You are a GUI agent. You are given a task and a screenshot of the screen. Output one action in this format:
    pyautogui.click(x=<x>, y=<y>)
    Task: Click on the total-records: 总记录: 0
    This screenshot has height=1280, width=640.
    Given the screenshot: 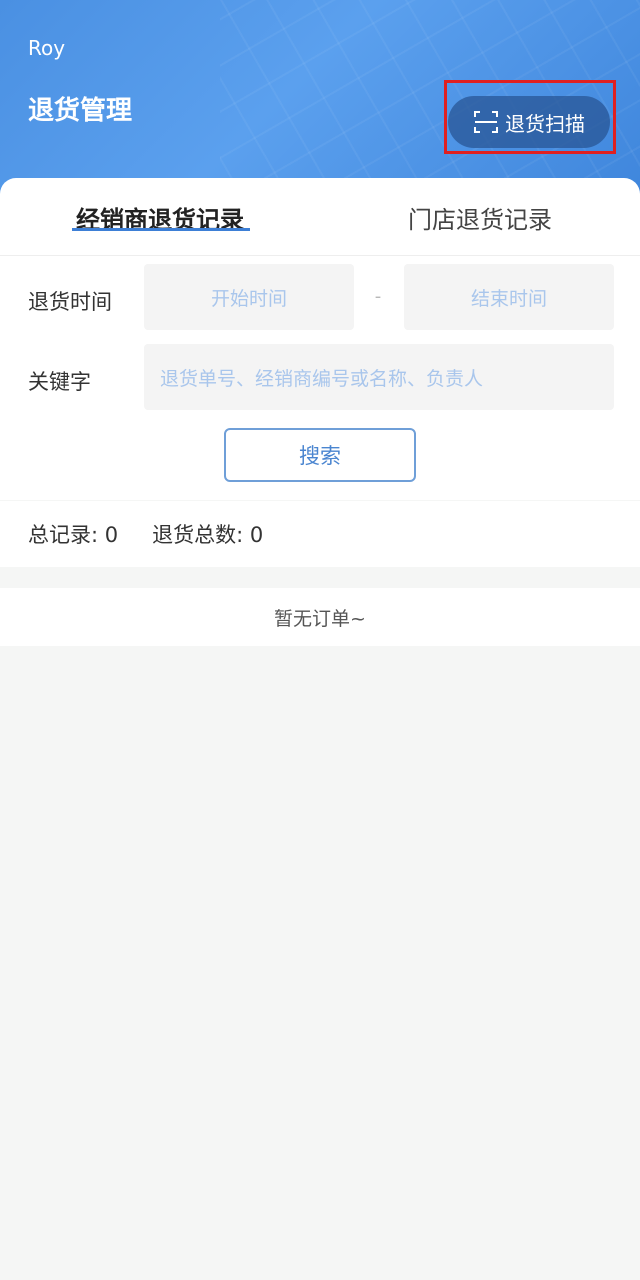 What is the action you would take?
    pyautogui.click(x=73, y=535)
    